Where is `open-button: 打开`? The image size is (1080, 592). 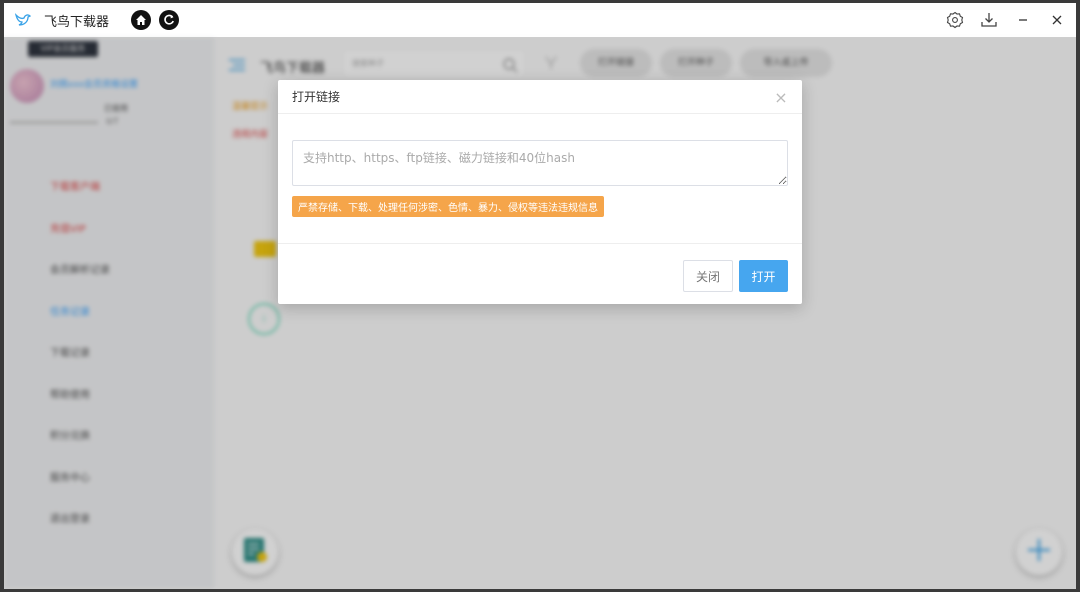
open-button: 打开 is located at coordinates (763, 276).